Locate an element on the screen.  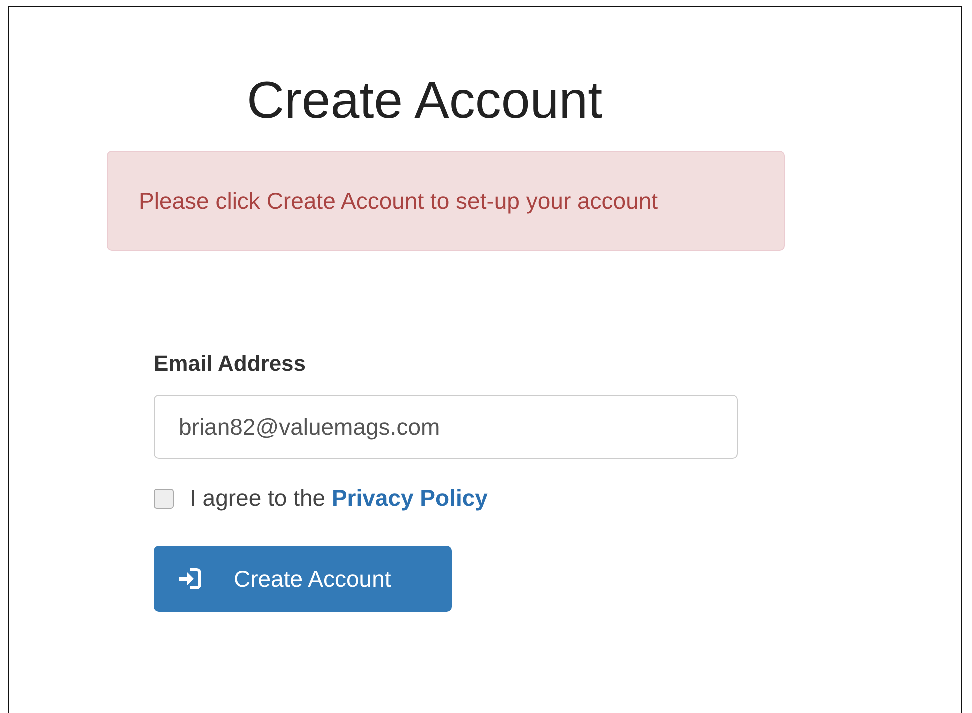
privacy-policy-link: Privacy Policy is located at coordinates (410, 498).